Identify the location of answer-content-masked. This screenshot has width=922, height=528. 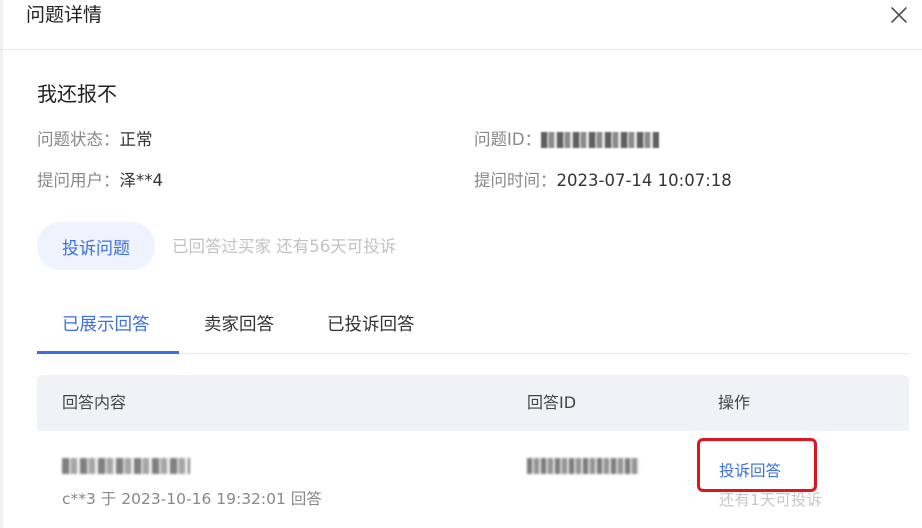
(132, 466).